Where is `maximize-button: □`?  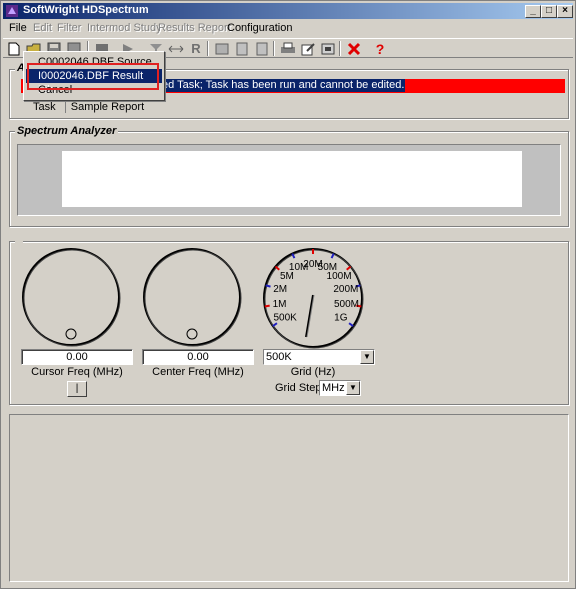 maximize-button: □ is located at coordinates (549, 11).